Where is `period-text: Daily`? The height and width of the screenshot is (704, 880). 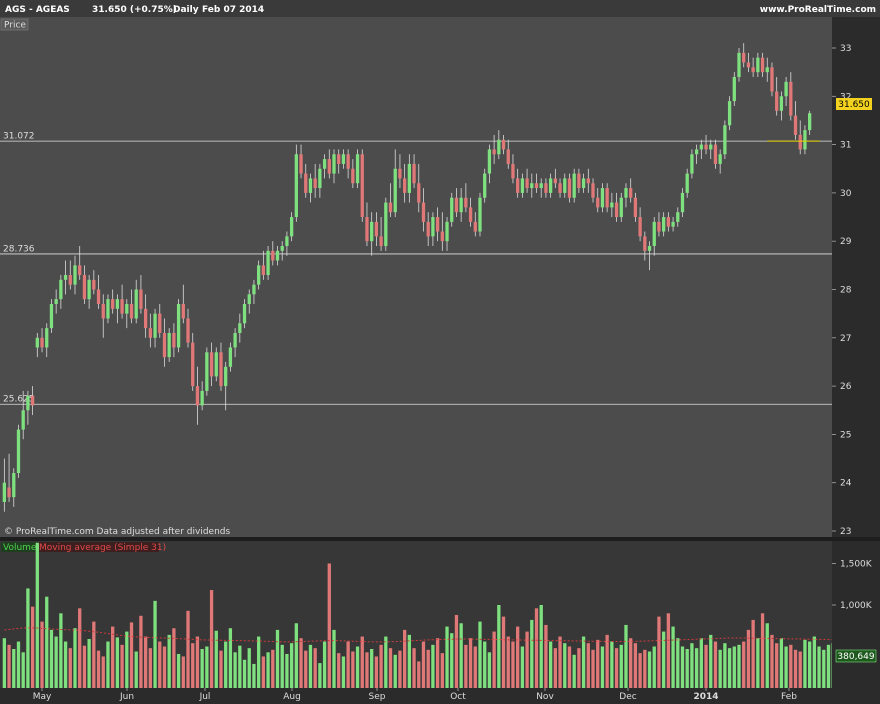
period-text: Daily is located at coordinates (186, 10).